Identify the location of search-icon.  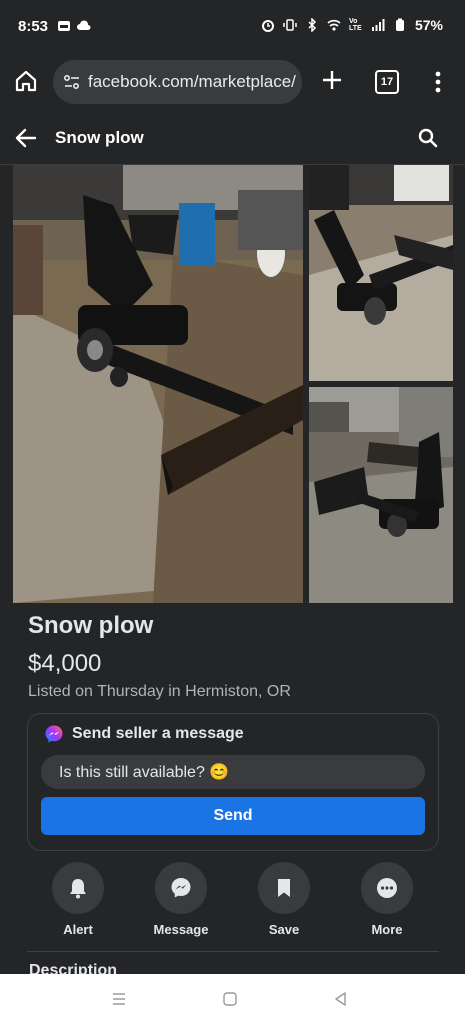
(428, 138).